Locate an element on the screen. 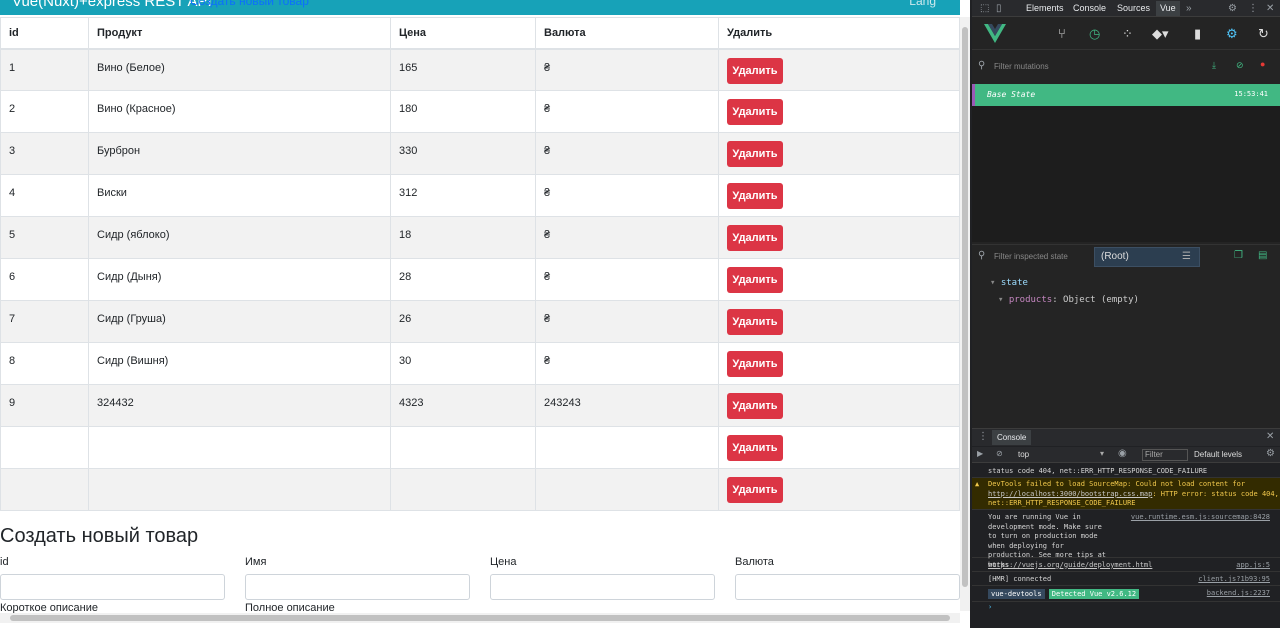 The width and height of the screenshot is (1280, 628). console-message: [HMR] connected client.js?1b93:95 is located at coordinates (1126, 579).